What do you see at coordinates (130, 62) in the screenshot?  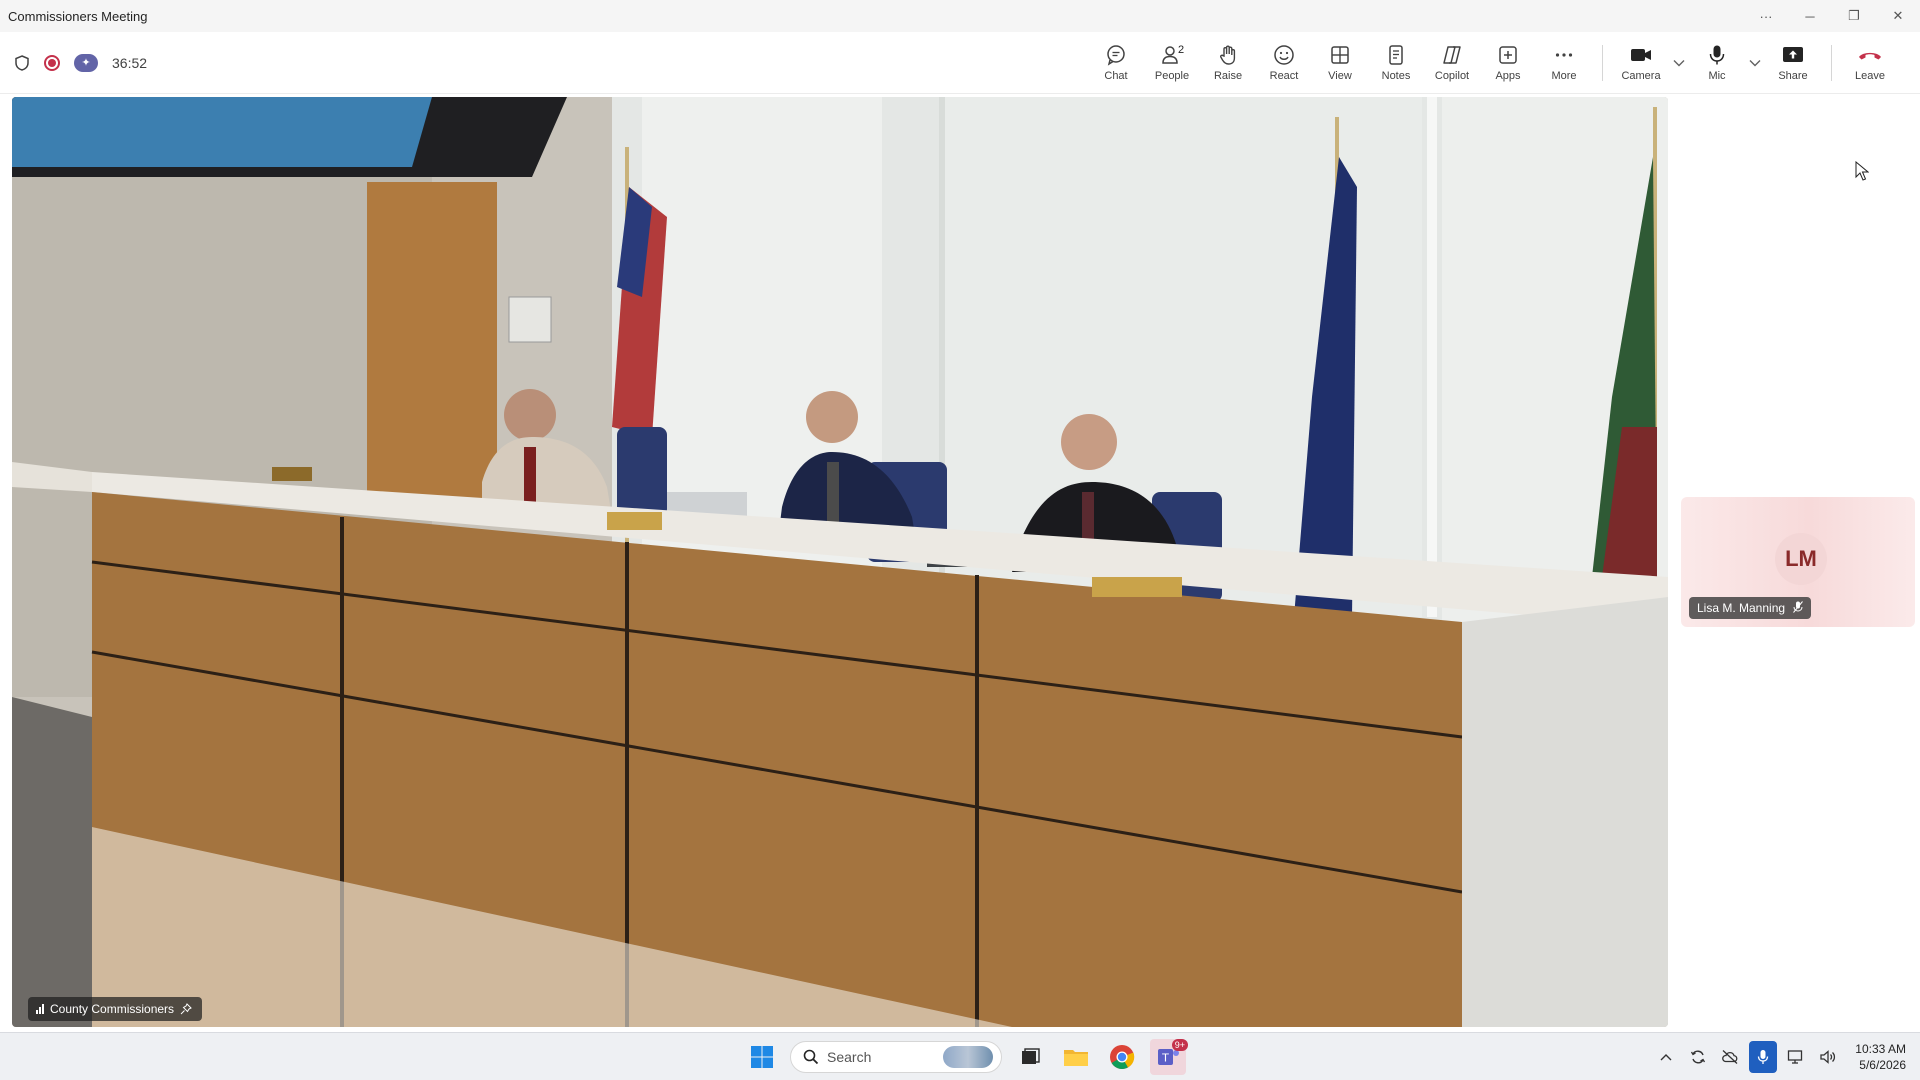 I see `meeting-timer: 36:52` at bounding box center [130, 62].